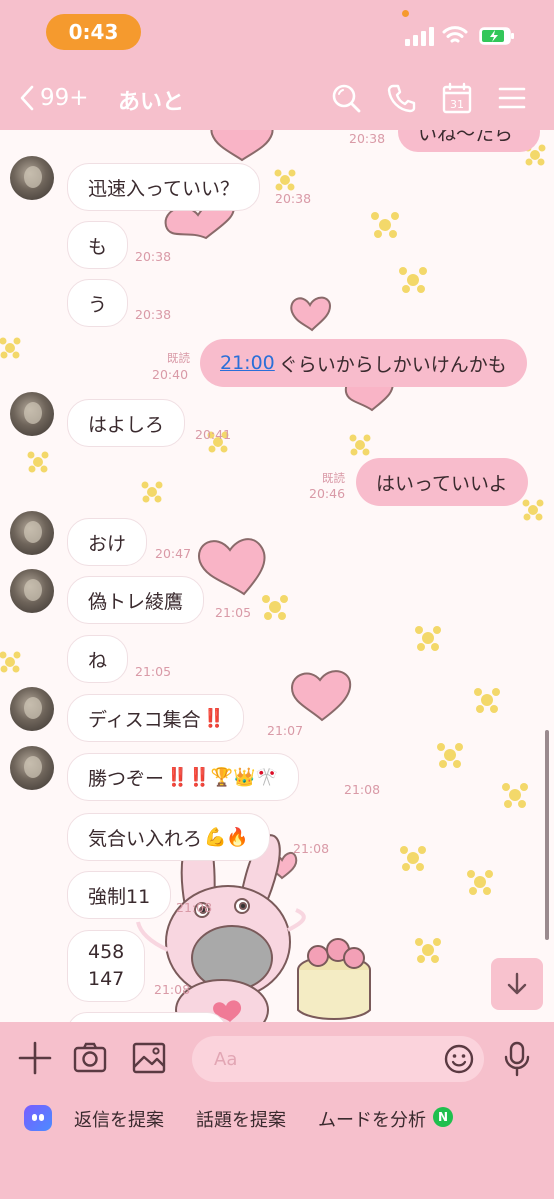 Image resolution: width=554 pixels, height=1199 pixels. What do you see at coordinates (338, 1059) in the screenshot?
I see `message-input` at bounding box center [338, 1059].